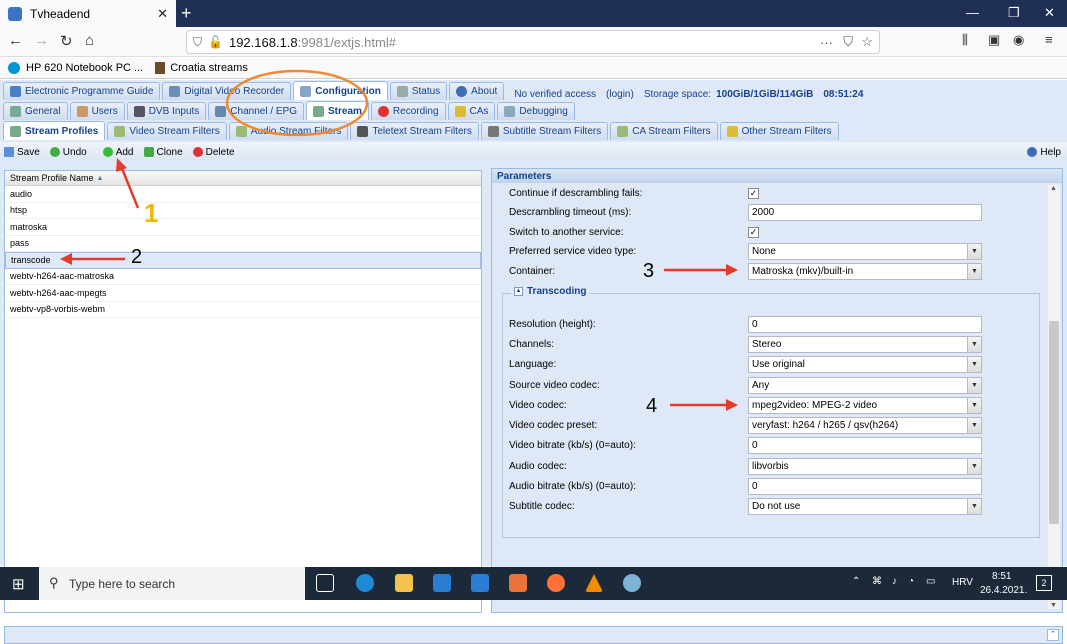  What do you see at coordinates (848, 42) in the screenshot?
I see `pocket-icon: ⛉` at bounding box center [848, 42].